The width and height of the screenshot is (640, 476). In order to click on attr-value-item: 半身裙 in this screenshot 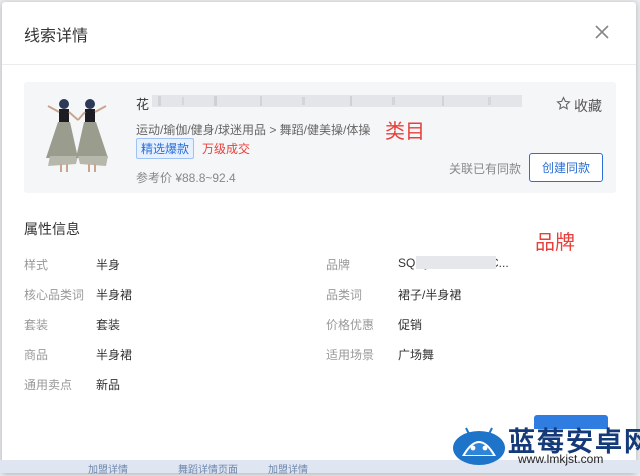, I will do `click(114, 355)`.